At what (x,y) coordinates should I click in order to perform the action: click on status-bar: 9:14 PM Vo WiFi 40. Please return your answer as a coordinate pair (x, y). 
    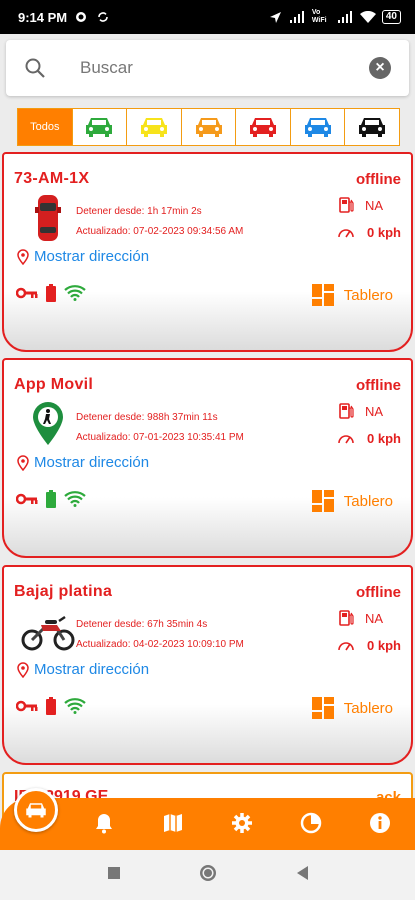
    Looking at the image, I should click on (207, 17).